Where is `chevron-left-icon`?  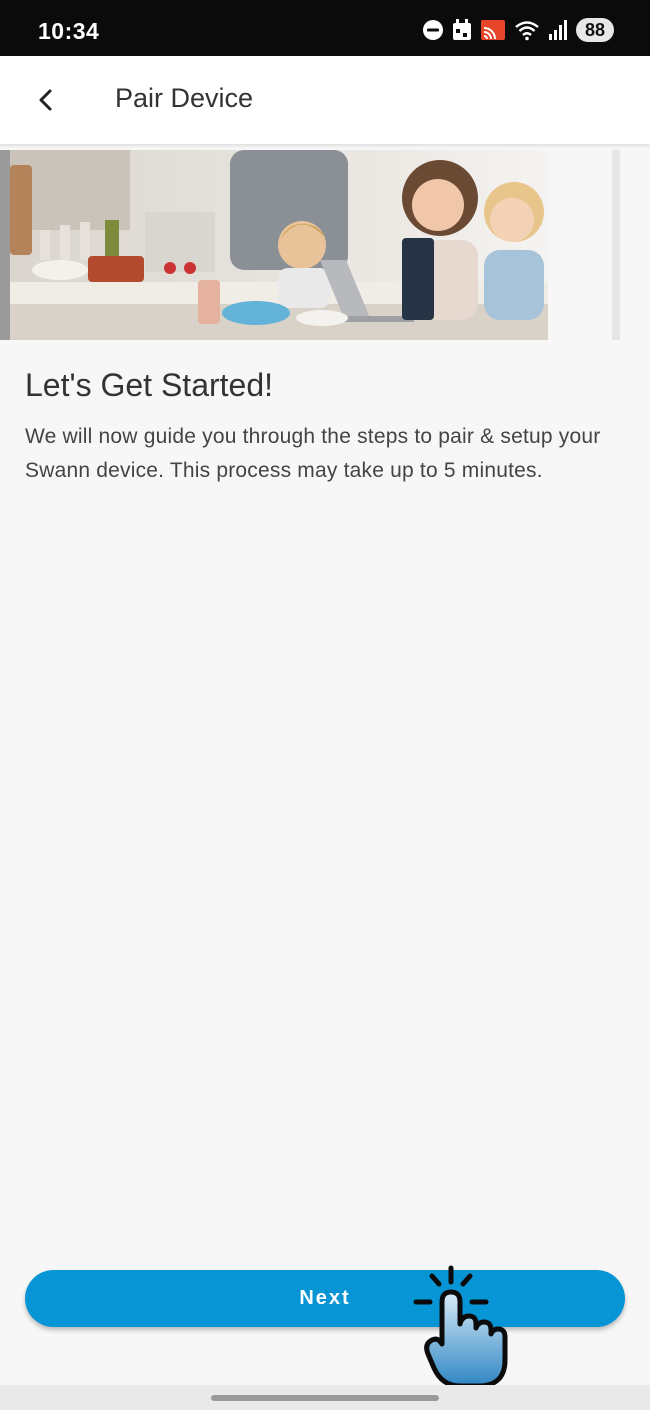 chevron-left-icon is located at coordinates (45, 100).